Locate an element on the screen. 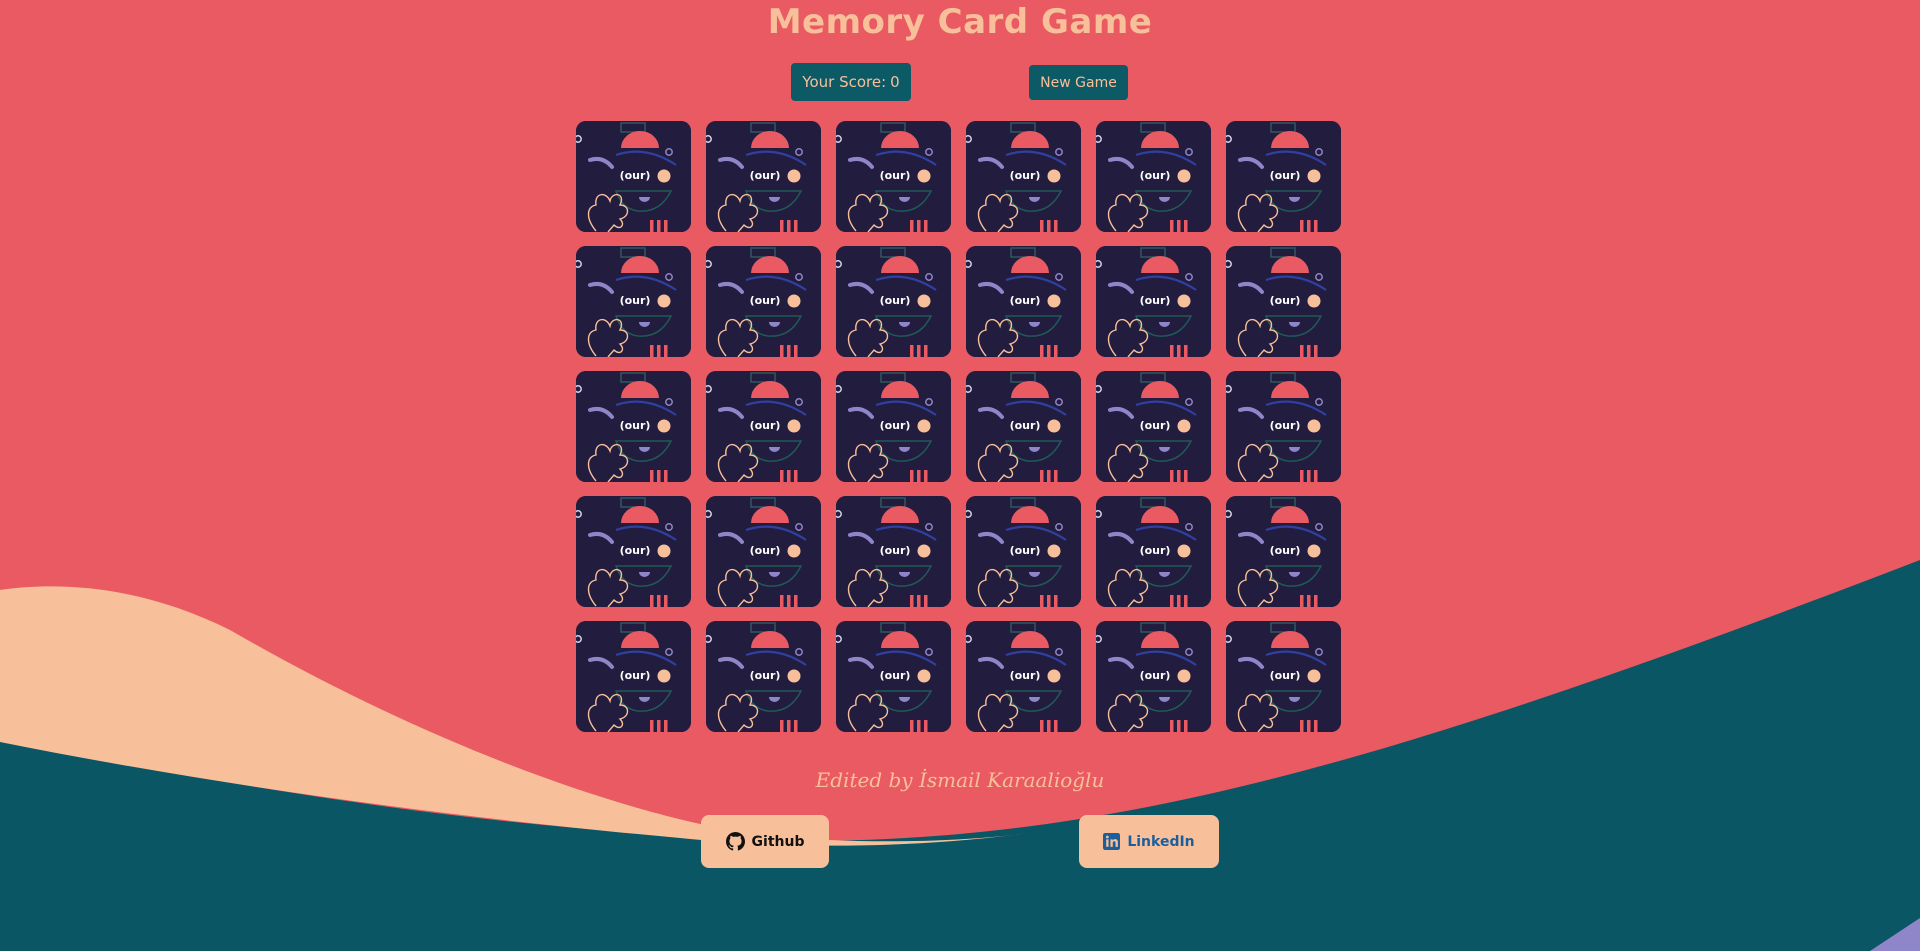 The image size is (1920, 951). score-display: Your Score: 0 is located at coordinates (851, 82).